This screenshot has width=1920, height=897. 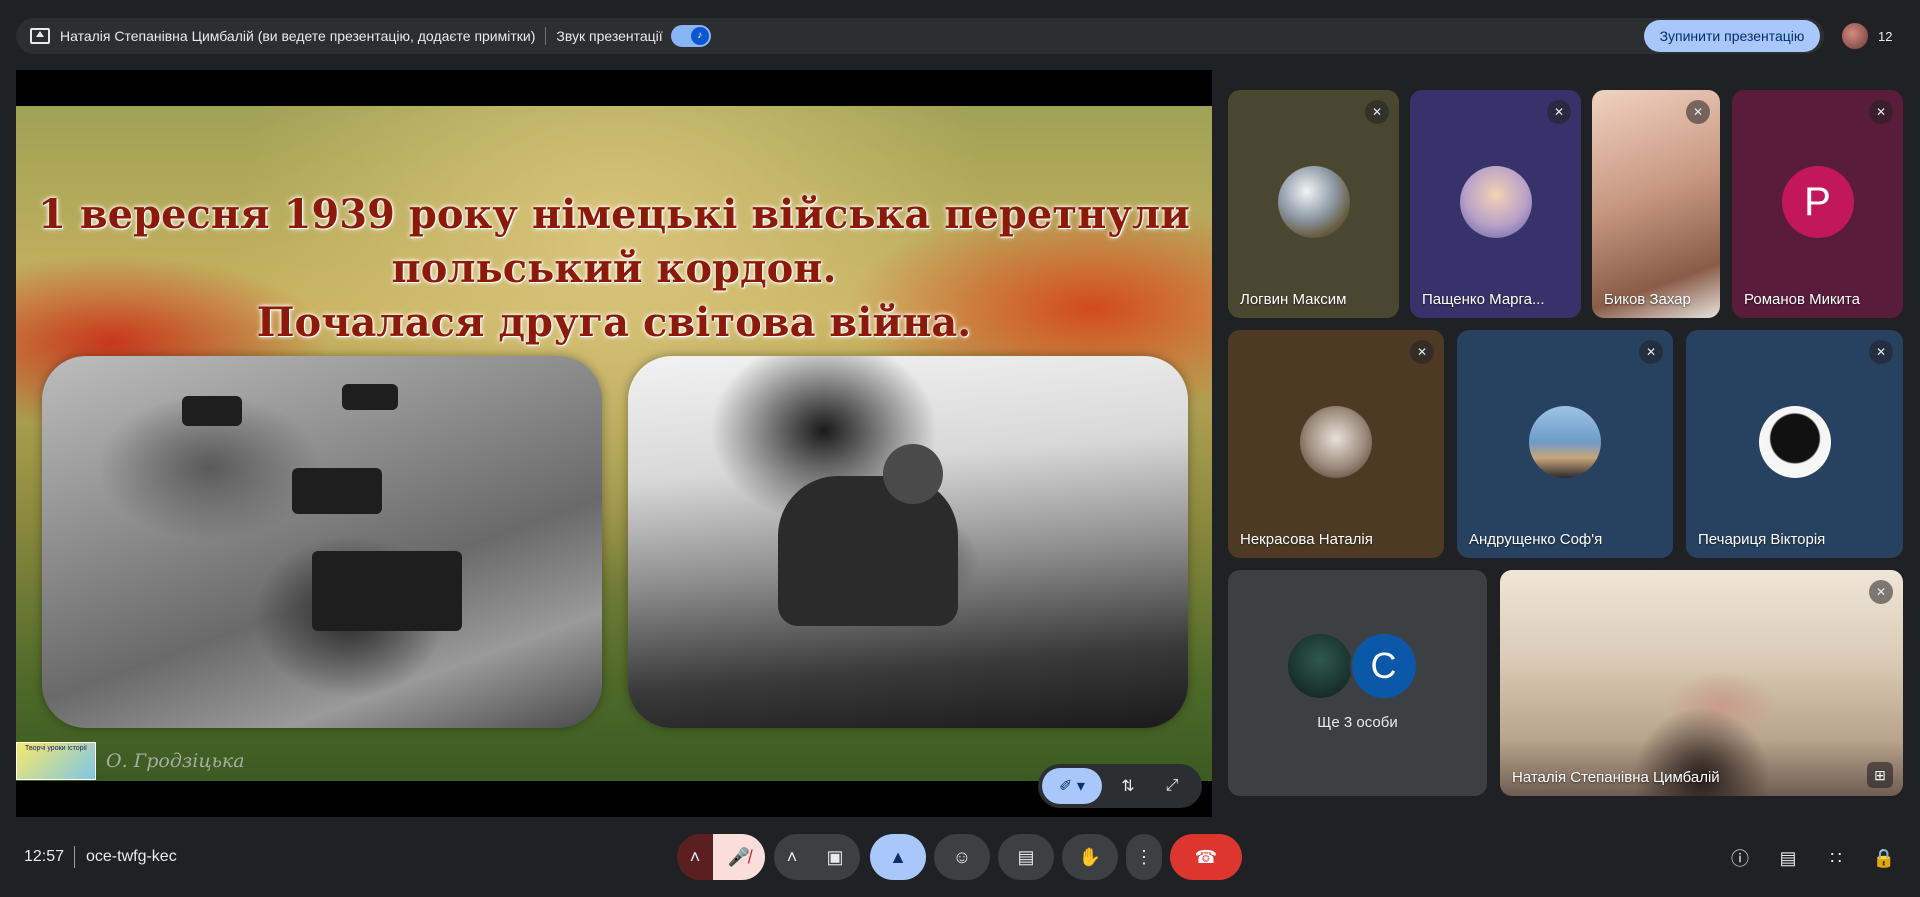 I want to click on participant-name: Андрущенко Соф'я, so click(x=1536, y=539).